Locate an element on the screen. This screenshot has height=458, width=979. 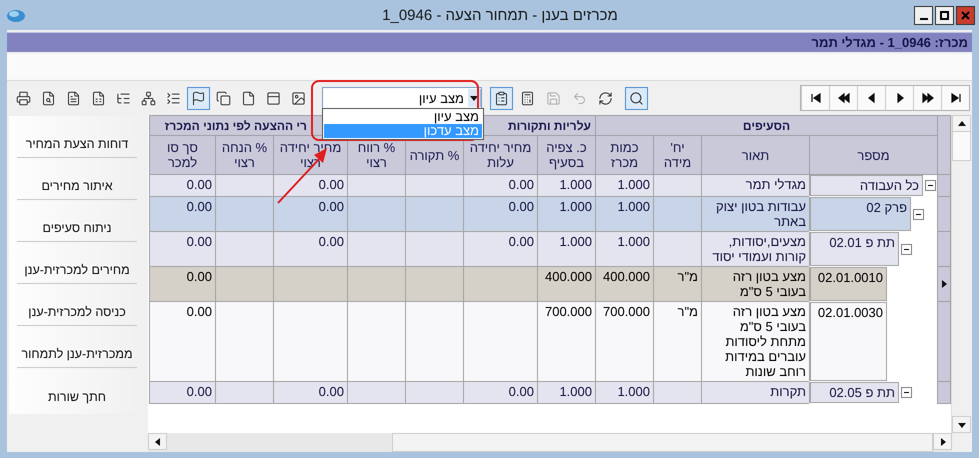
table-cell: כל העבודה is located at coordinates (866, 185).